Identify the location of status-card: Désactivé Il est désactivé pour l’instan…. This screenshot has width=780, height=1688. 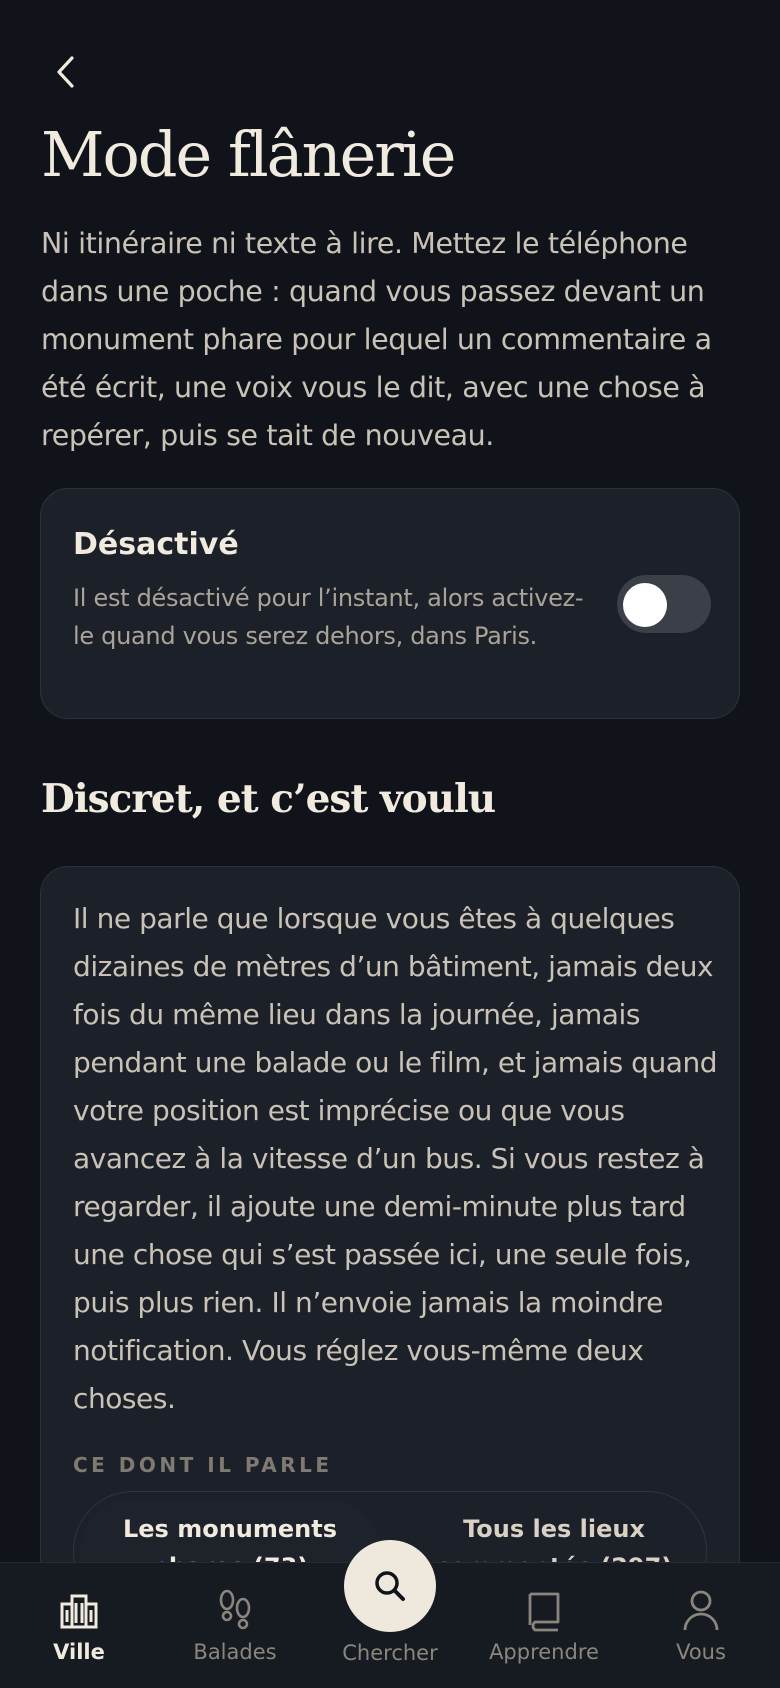
(390, 603).